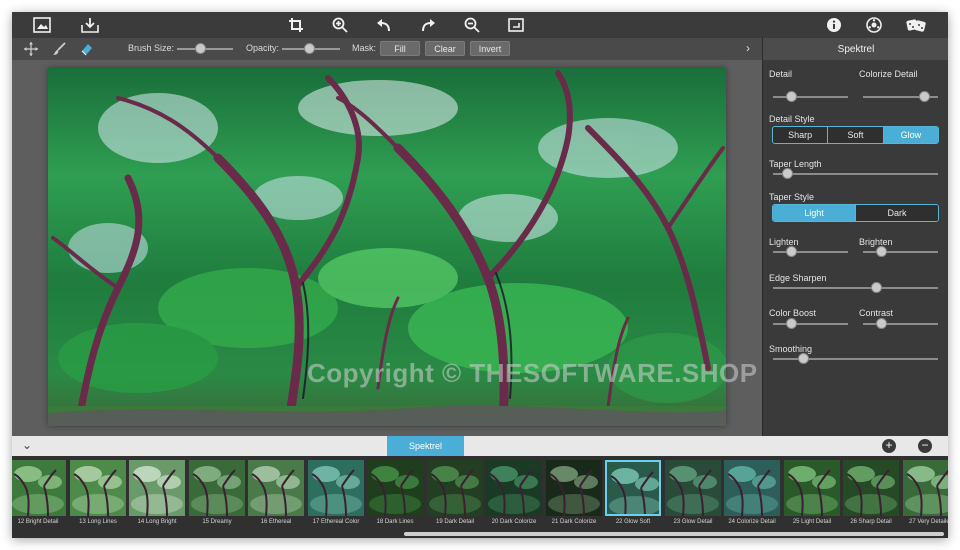 The height and width of the screenshot is (550, 960). I want to click on panel-title: Spektrel, so click(855, 49).